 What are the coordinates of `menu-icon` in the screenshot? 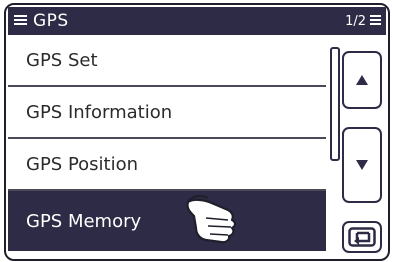 It's located at (20, 21).